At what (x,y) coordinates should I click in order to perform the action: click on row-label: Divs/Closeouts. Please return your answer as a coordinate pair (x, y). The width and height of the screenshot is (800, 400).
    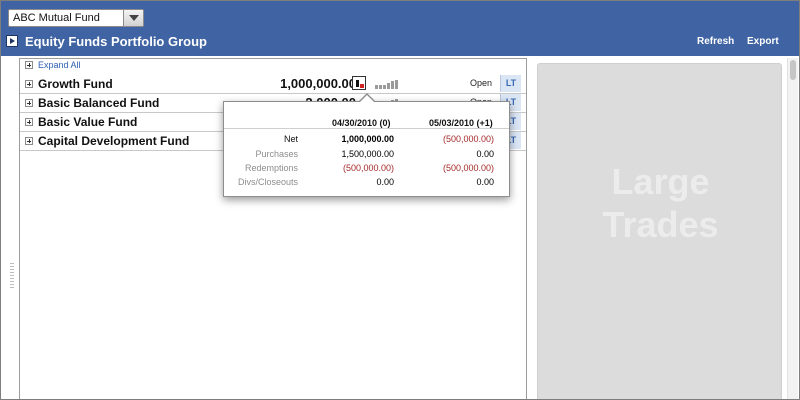
    Looking at the image, I should click on (267, 182).